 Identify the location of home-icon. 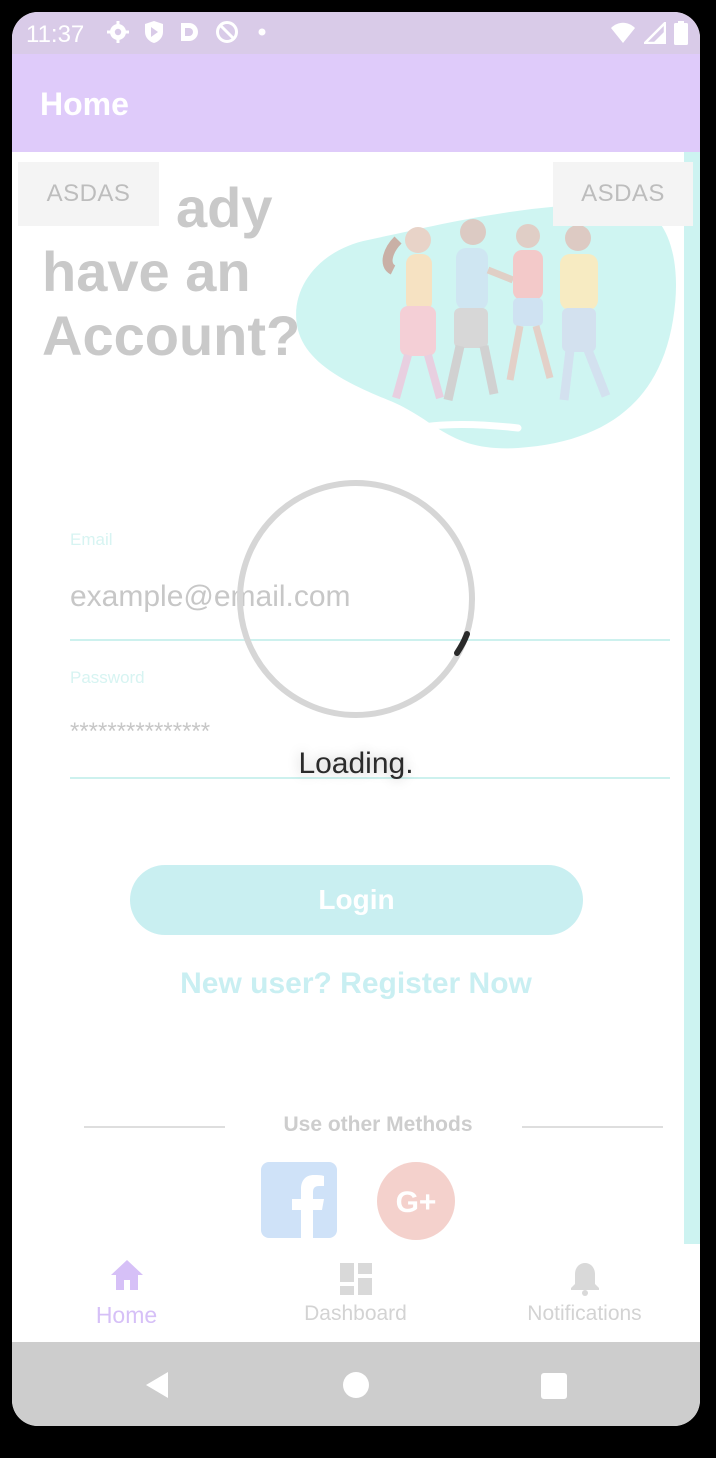
(126, 1275).